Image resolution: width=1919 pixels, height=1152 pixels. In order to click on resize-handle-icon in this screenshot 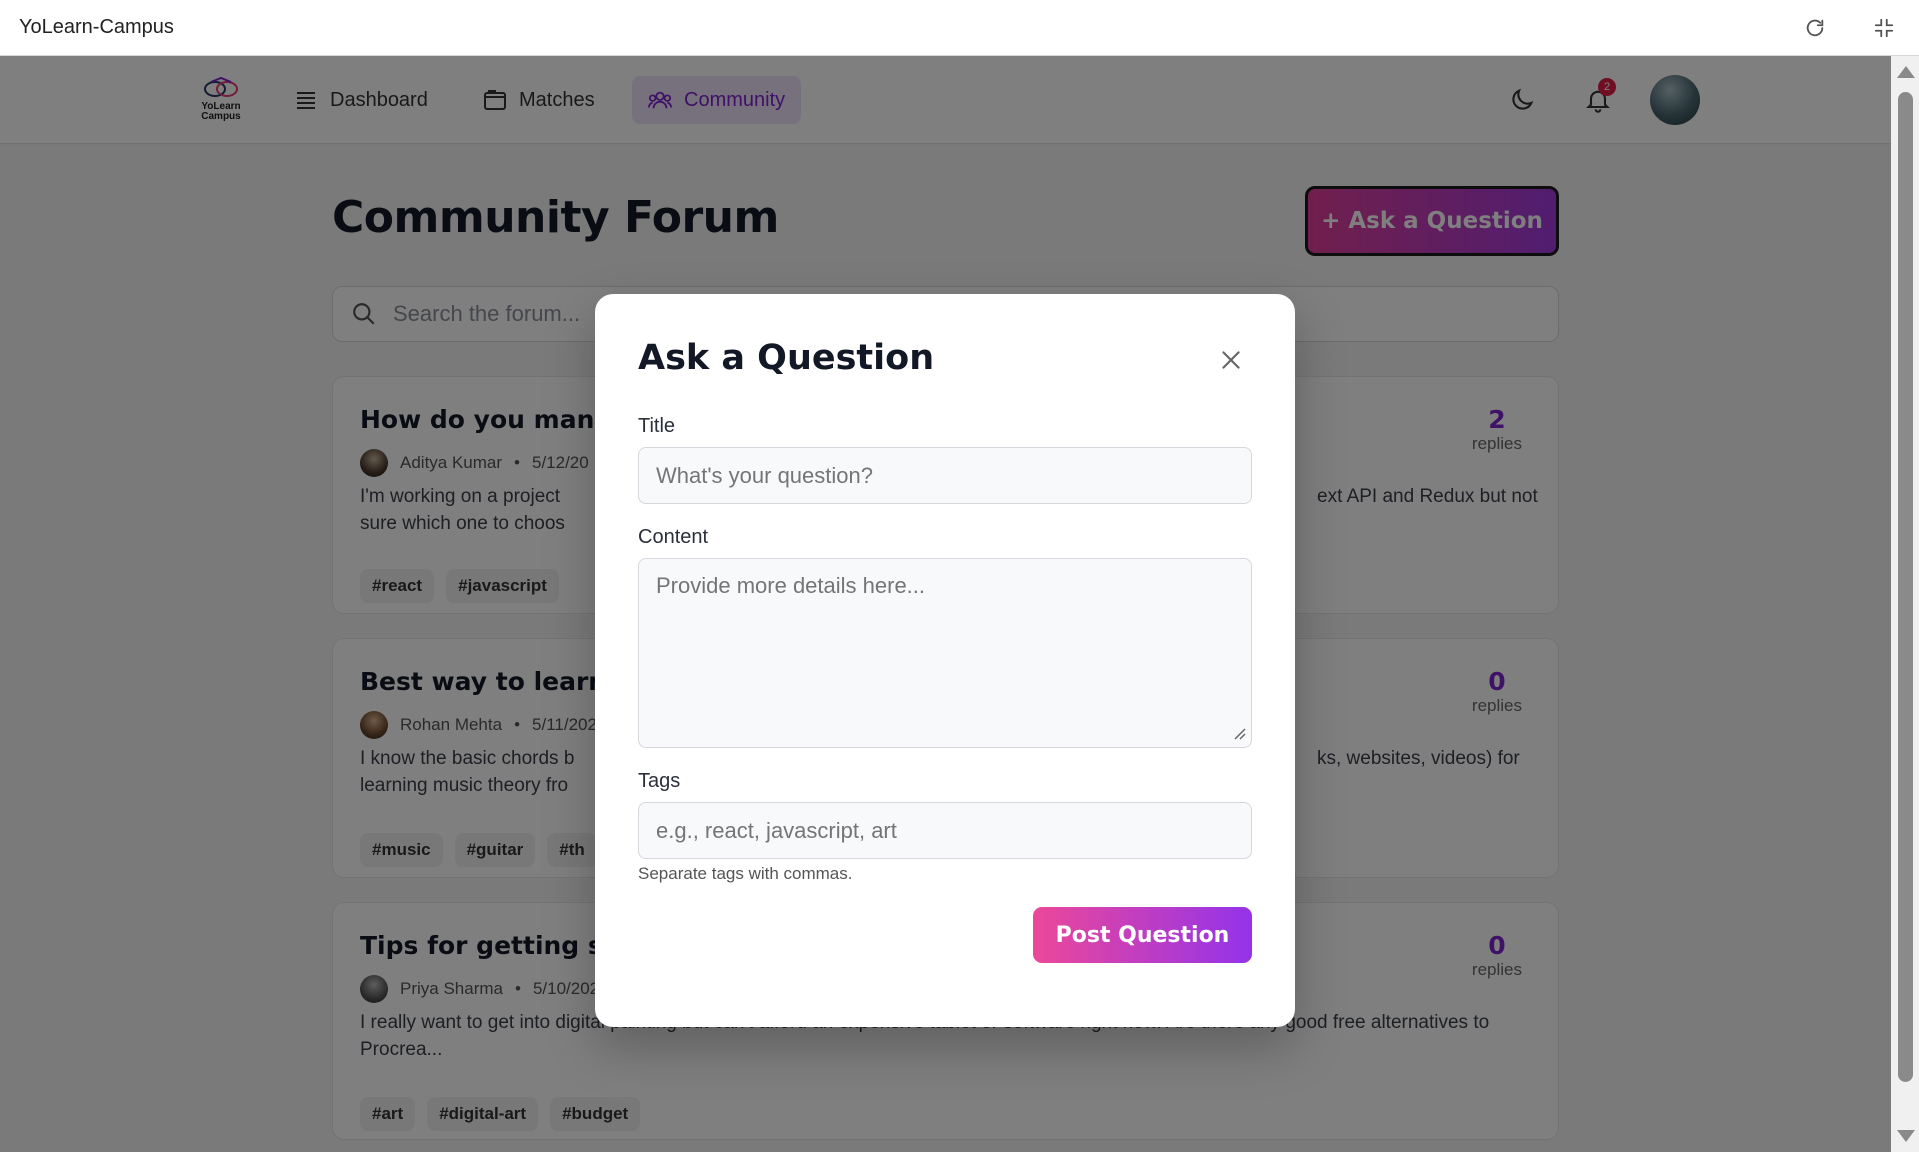, I will do `click(1239, 733)`.